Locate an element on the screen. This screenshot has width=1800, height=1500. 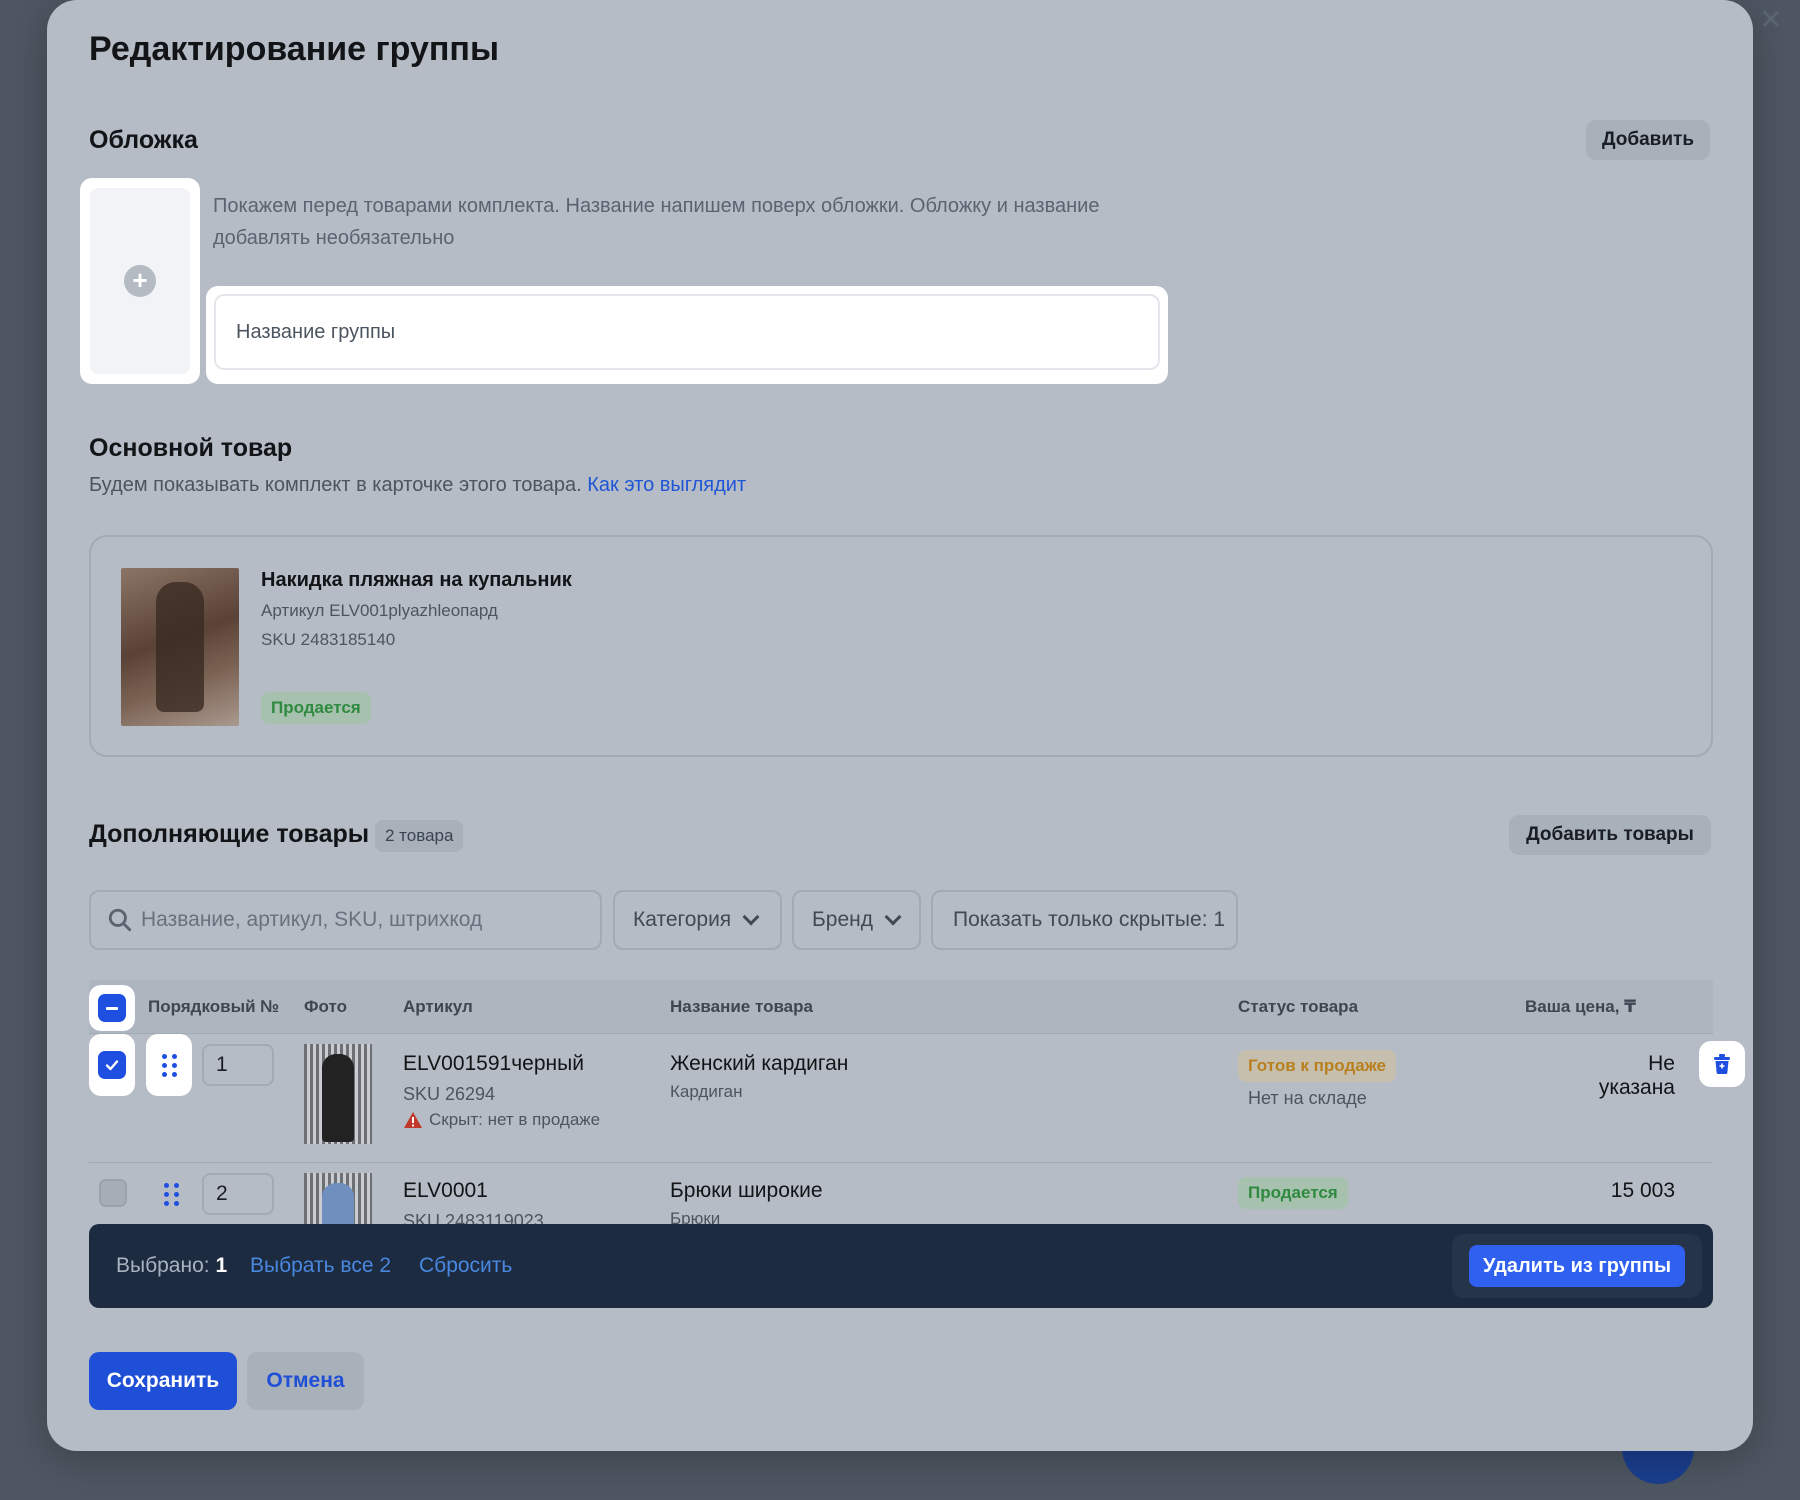
row-product-name: Брюки широкие is located at coordinates (746, 1191).